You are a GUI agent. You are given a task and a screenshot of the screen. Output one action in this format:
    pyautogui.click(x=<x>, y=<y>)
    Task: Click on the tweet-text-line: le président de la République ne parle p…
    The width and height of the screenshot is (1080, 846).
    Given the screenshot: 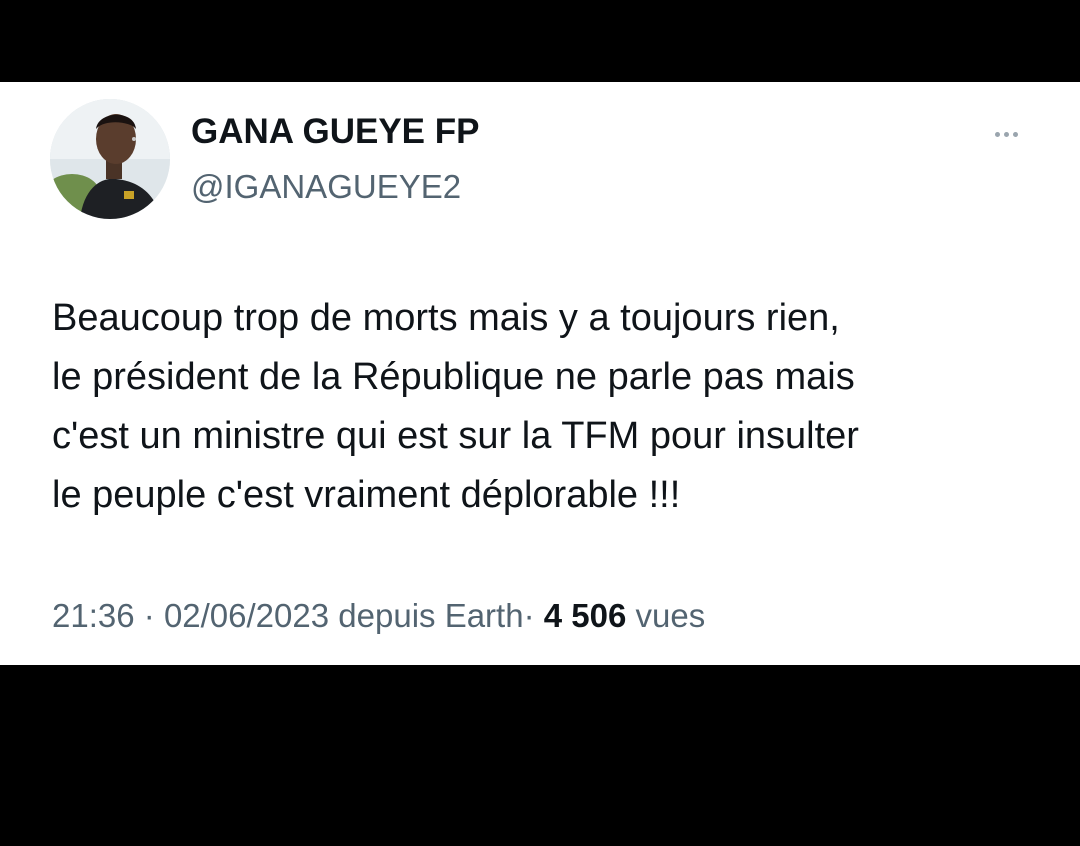 What is the action you would take?
    pyautogui.click(x=453, y=377)
    